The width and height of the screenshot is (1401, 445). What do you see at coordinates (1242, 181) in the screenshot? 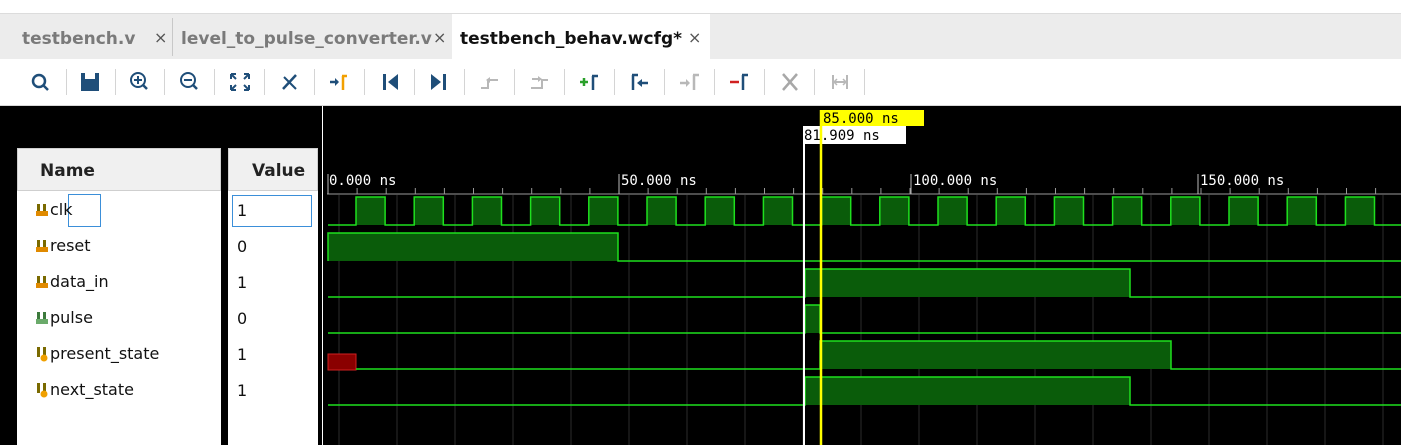
I see `ruler-tick-label: 150.000 ns` at bounding box center [1242, 181].